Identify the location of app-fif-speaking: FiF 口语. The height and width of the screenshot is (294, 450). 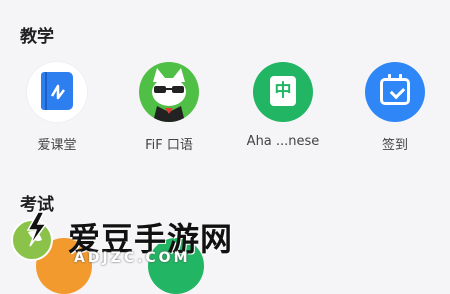
(169, 107).